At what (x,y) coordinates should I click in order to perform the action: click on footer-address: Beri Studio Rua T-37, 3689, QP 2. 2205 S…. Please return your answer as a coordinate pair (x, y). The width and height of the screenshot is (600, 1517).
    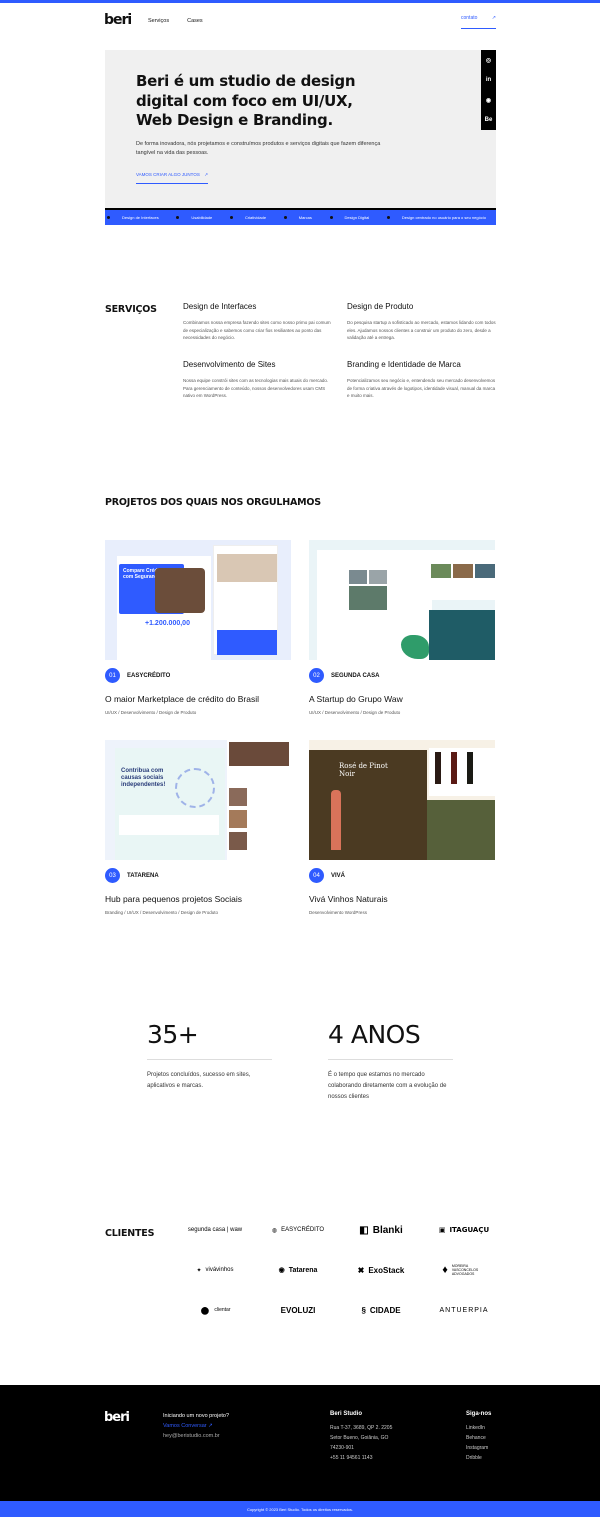
    Looking at the image, I should click on (361, 1437).